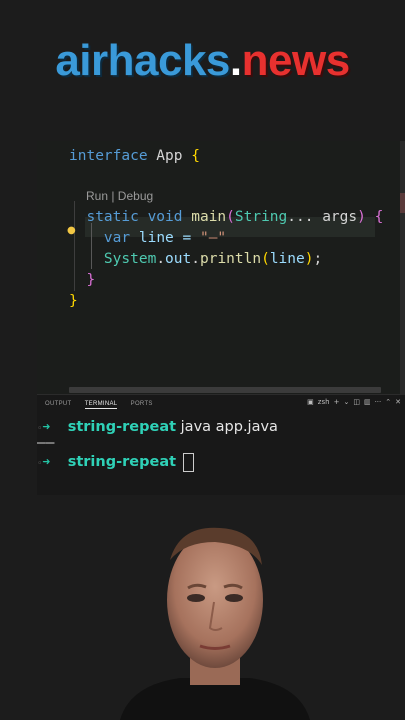  Describe the element at coordinates (115, 462) in the screenshot. I see `terminal-line-3: ◦➜ string-repeat` at that location.